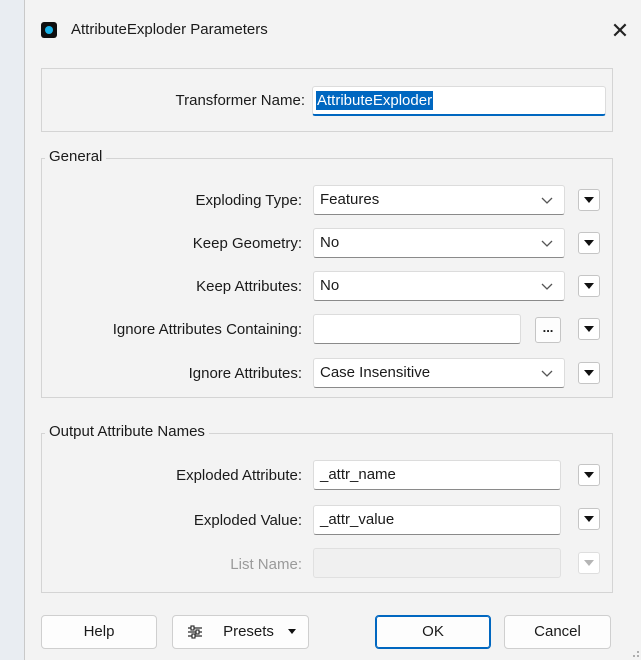  Describe the element at coordinates (127, 431) in the screenshot. I see `output-section-title: Output Attribute Names` at that location.